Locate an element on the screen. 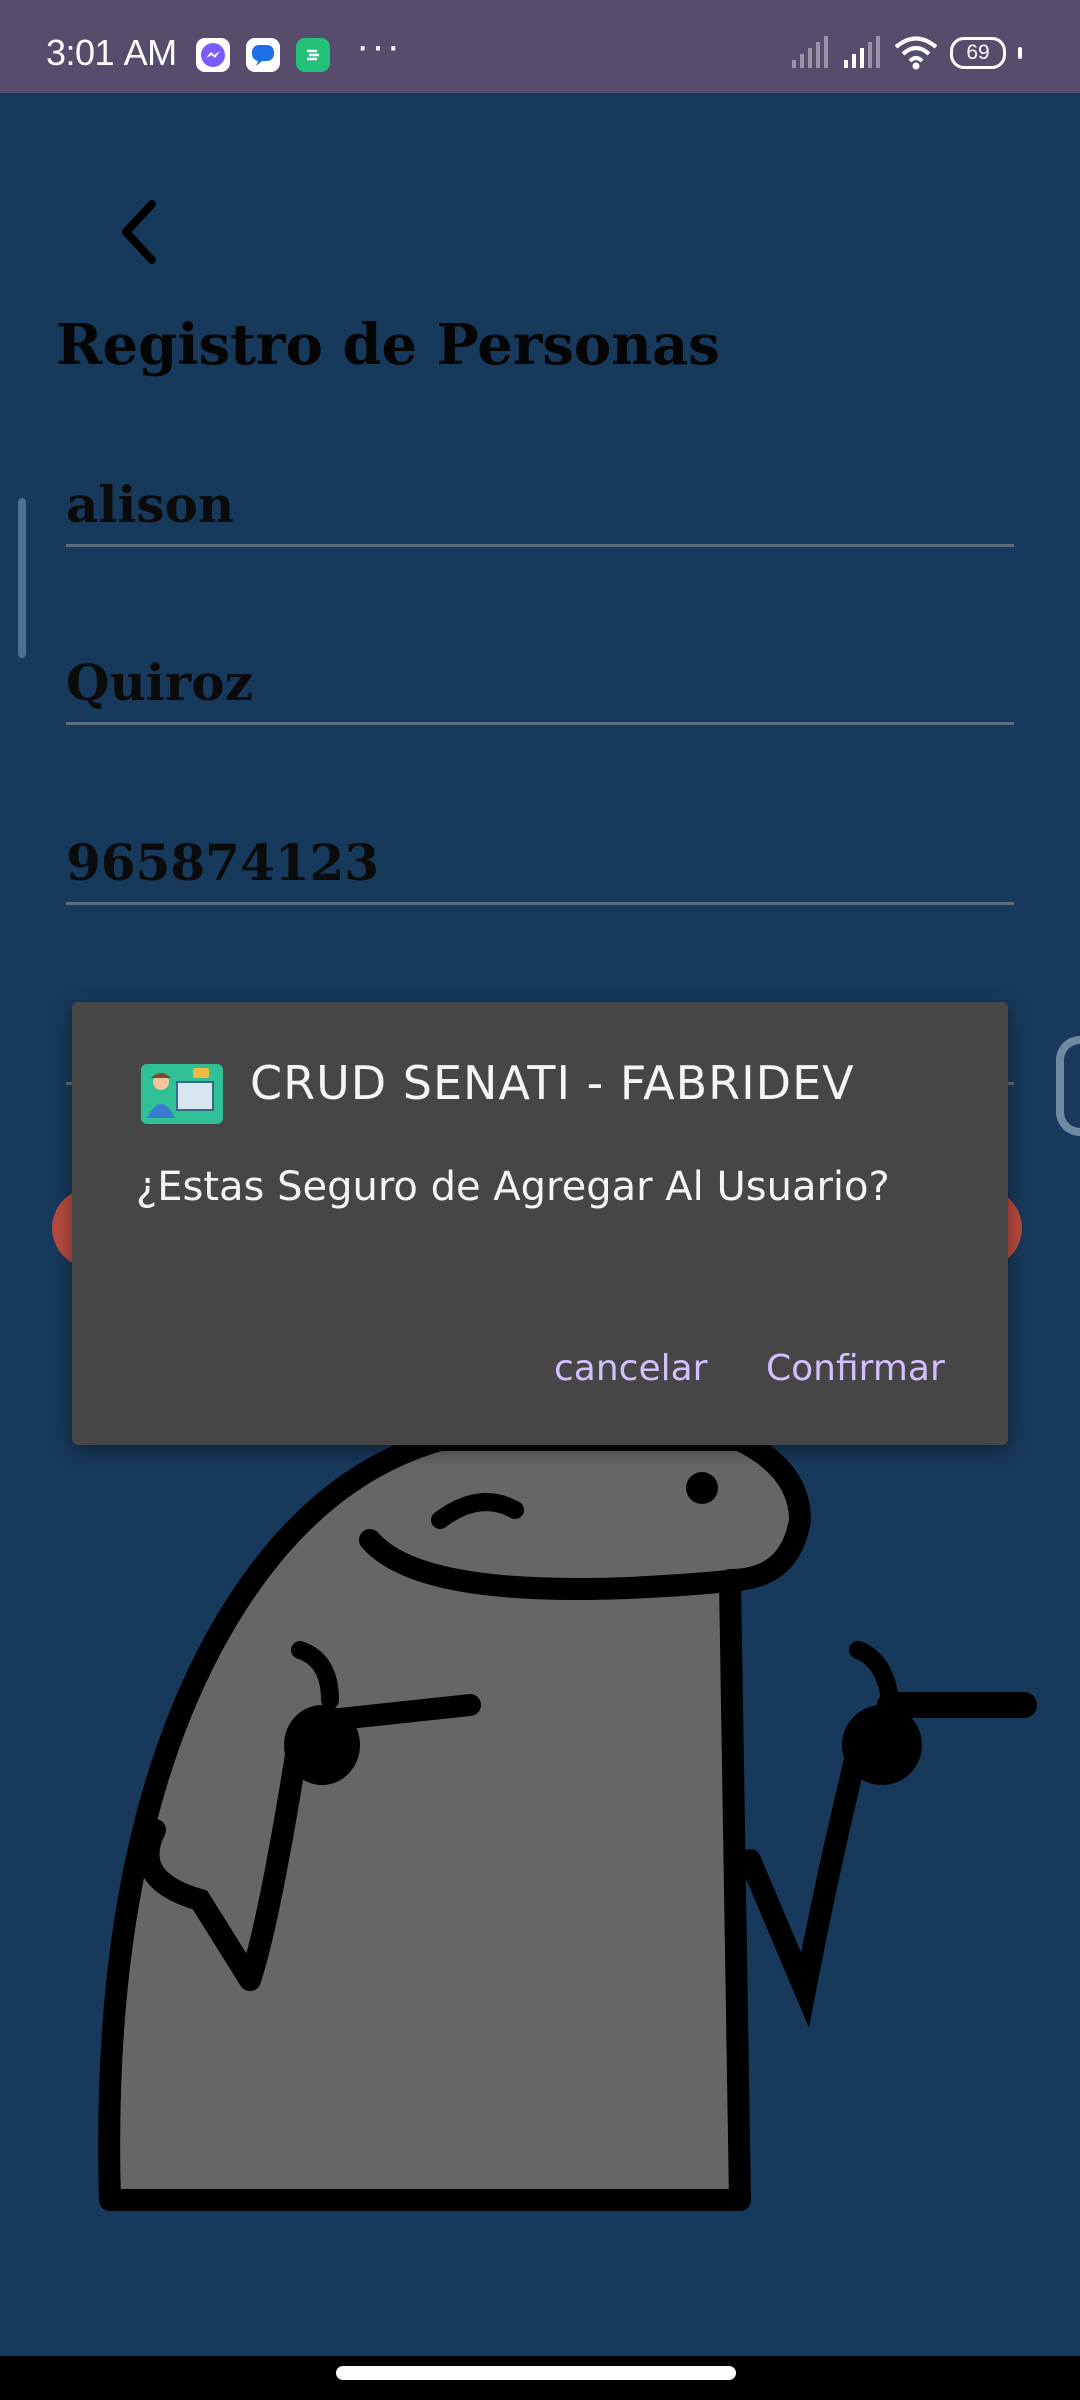  app-icon is located at coordinates (313, 55).